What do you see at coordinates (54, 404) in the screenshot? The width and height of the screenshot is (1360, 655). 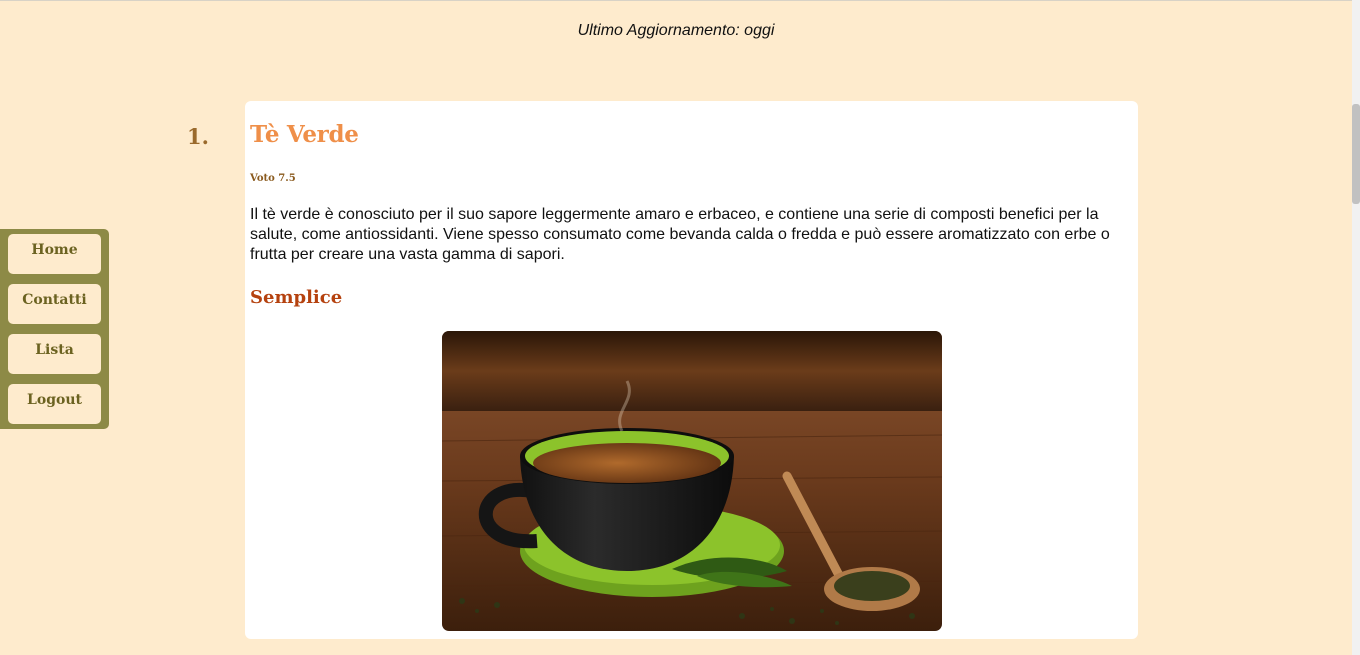 I see `sidebar-item-logout: Logout` at bounding box center [54, 404].